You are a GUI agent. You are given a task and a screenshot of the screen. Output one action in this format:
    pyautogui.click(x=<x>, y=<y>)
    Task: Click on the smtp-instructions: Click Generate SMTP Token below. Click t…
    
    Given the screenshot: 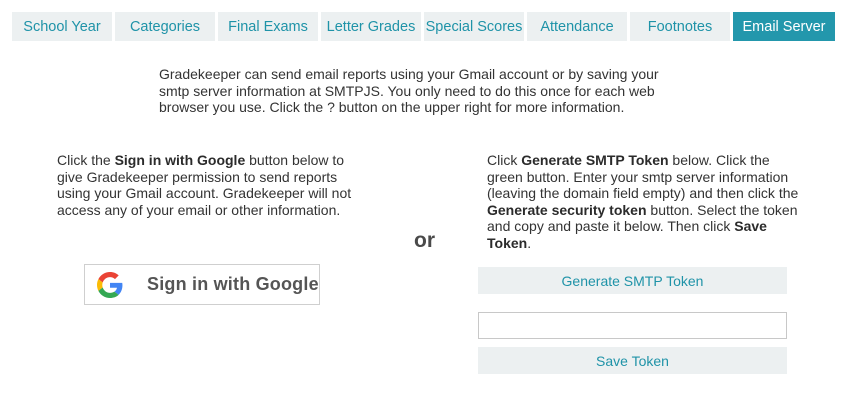 What is the action you would take?
    pyautogui.click(x=647, y=201)
    